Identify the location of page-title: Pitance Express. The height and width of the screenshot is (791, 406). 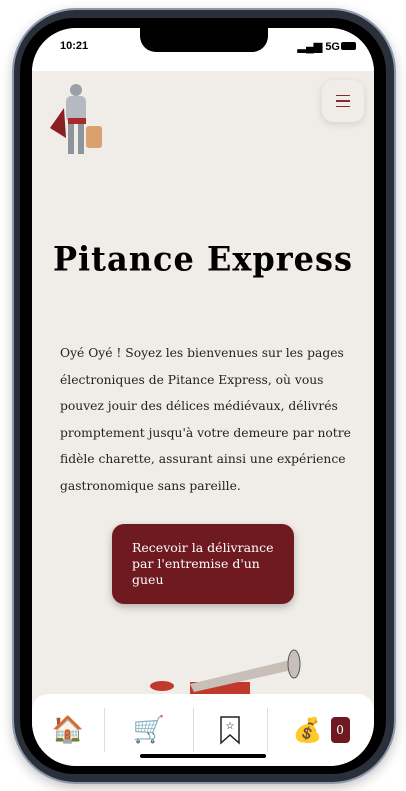
(203, 259).